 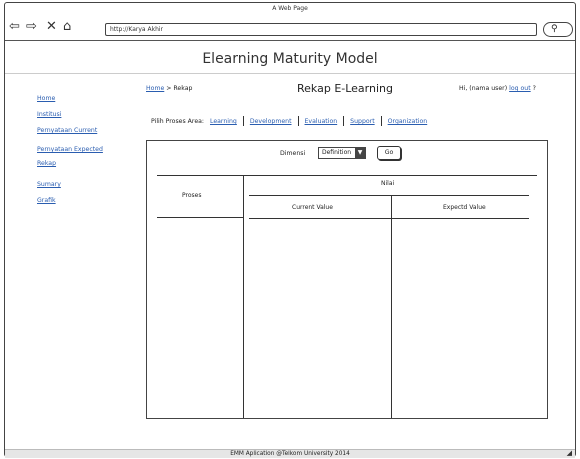 What do you see at coordinates (362, 121) in the screenshot?
I see `area-link-support: Support` at bounding box center [362, 121].